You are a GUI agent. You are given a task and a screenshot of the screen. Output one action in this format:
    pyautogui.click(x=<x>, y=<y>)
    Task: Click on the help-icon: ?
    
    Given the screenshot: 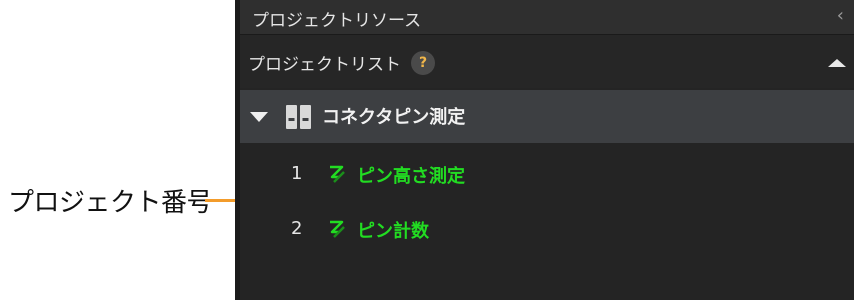 What is the action you would take?
    pyautogui.click(x=423, y=63)
    